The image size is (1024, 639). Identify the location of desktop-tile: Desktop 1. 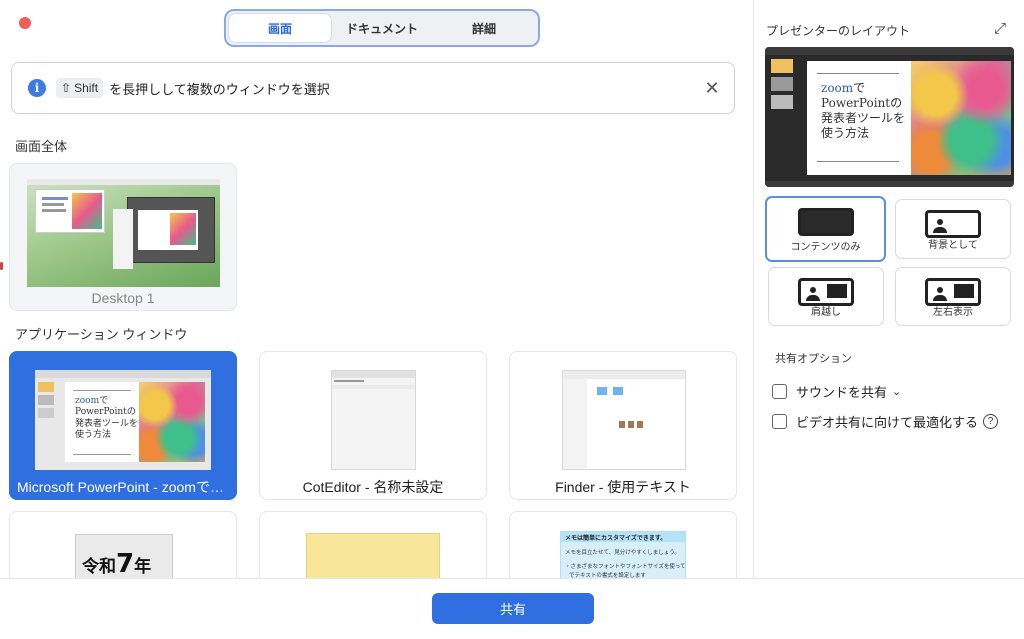
(123, 237).